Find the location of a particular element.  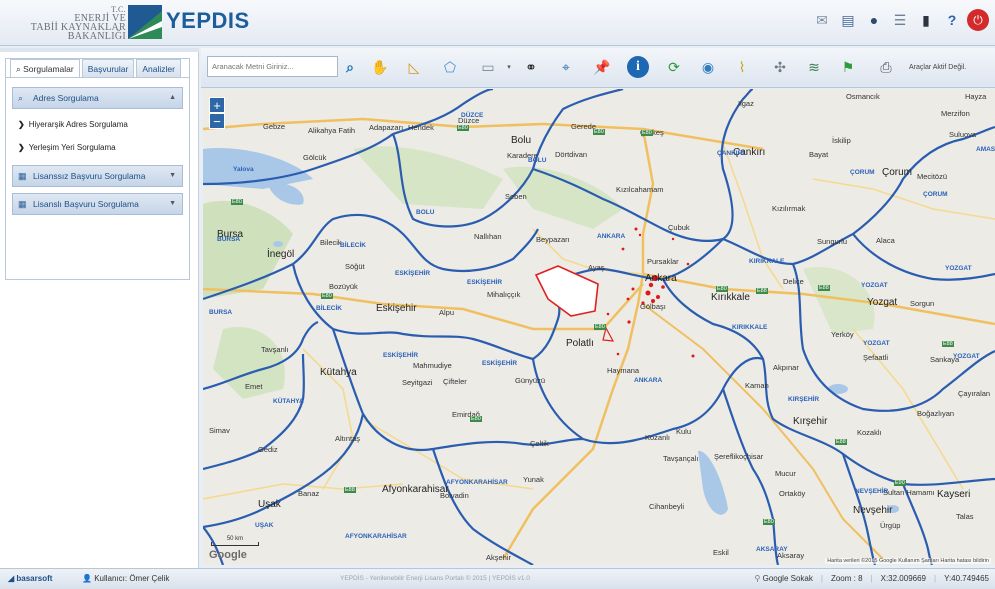

info-icon: i is located at coordinates (638, 67).